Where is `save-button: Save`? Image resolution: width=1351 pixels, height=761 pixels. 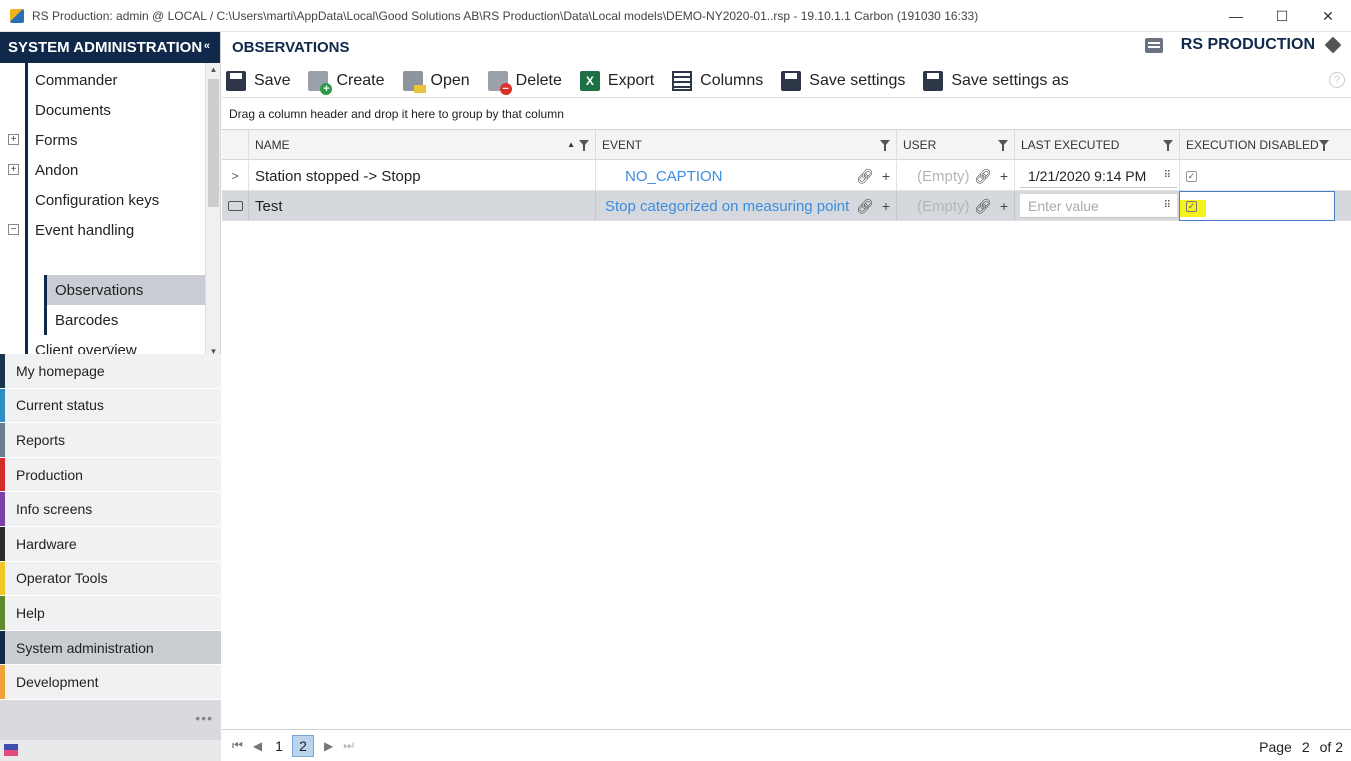
save-button: Save is located at coordinates (256, 80).